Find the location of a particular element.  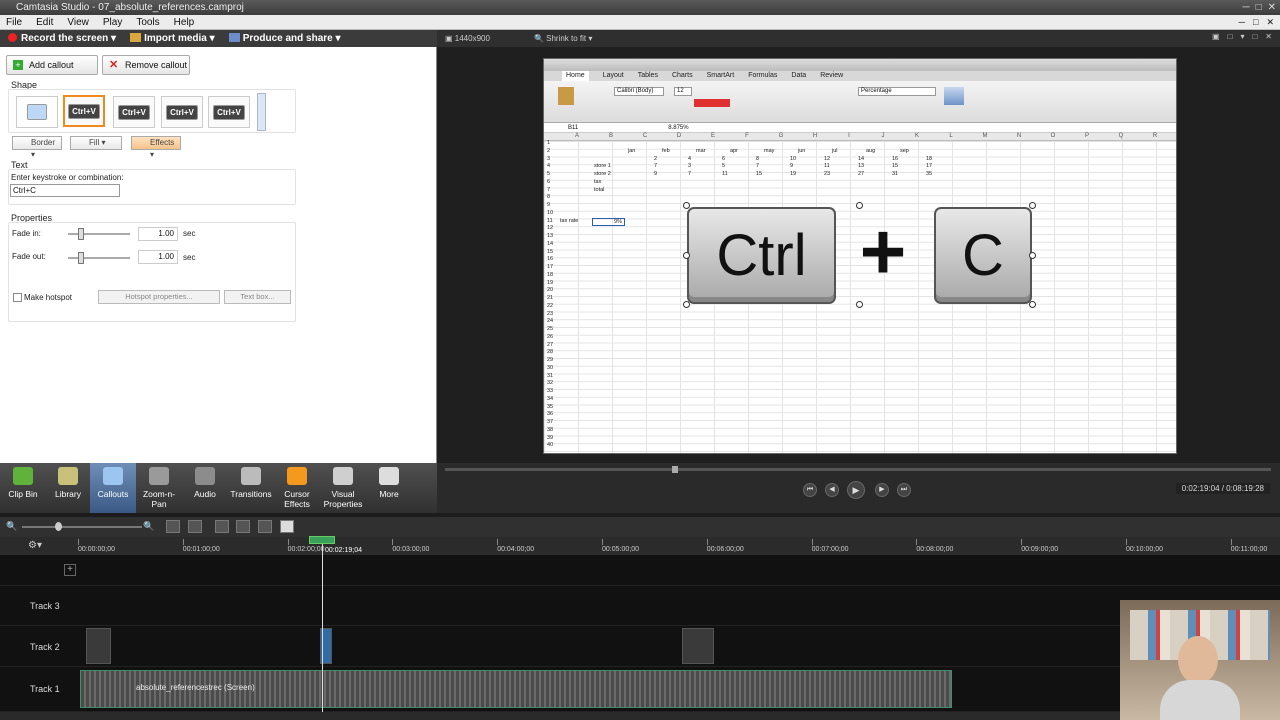

menu-play: Play is located at coordinates (112, 22).